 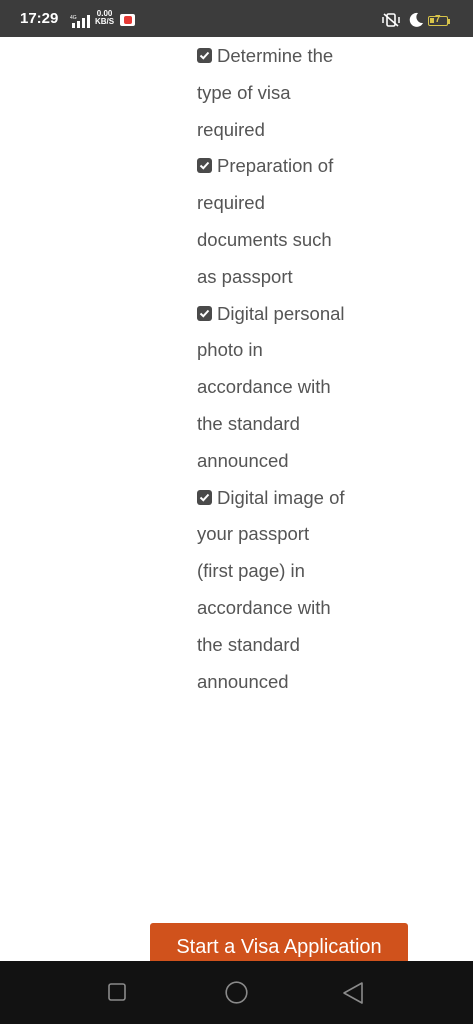 I want to click on do-not-disturb-moon-icon, so click(x=416, y=19).